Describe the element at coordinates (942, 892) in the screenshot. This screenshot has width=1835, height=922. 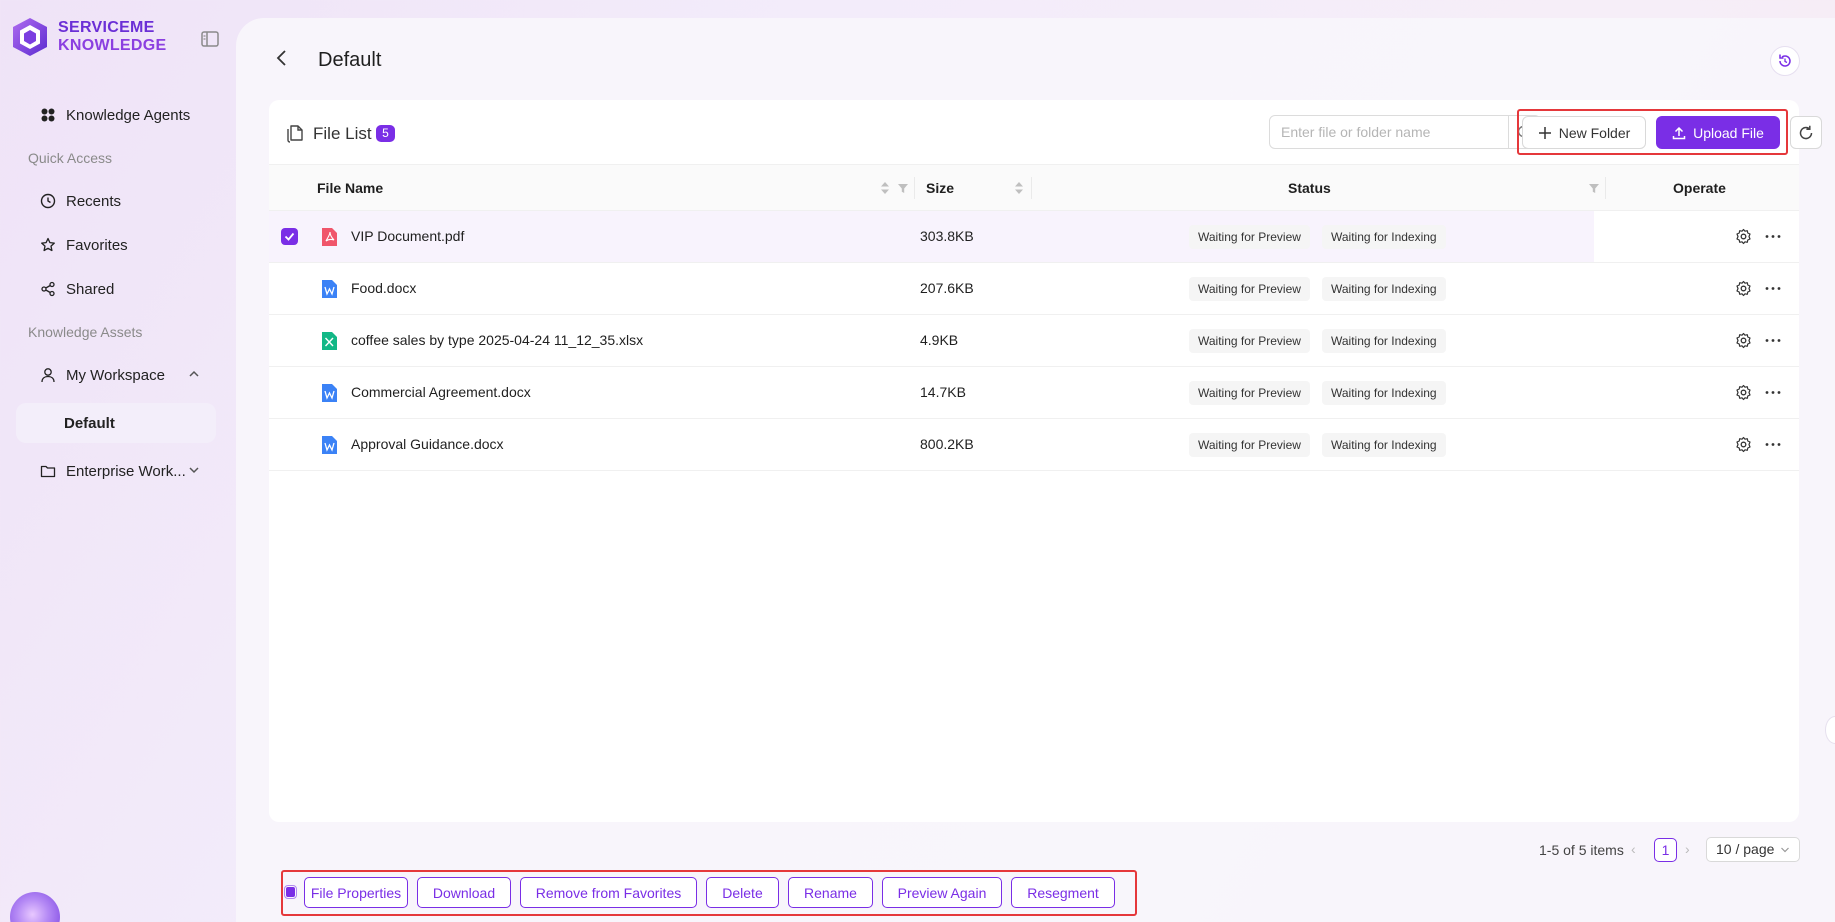
I see `preview-again-button: Preview Again` at that location.